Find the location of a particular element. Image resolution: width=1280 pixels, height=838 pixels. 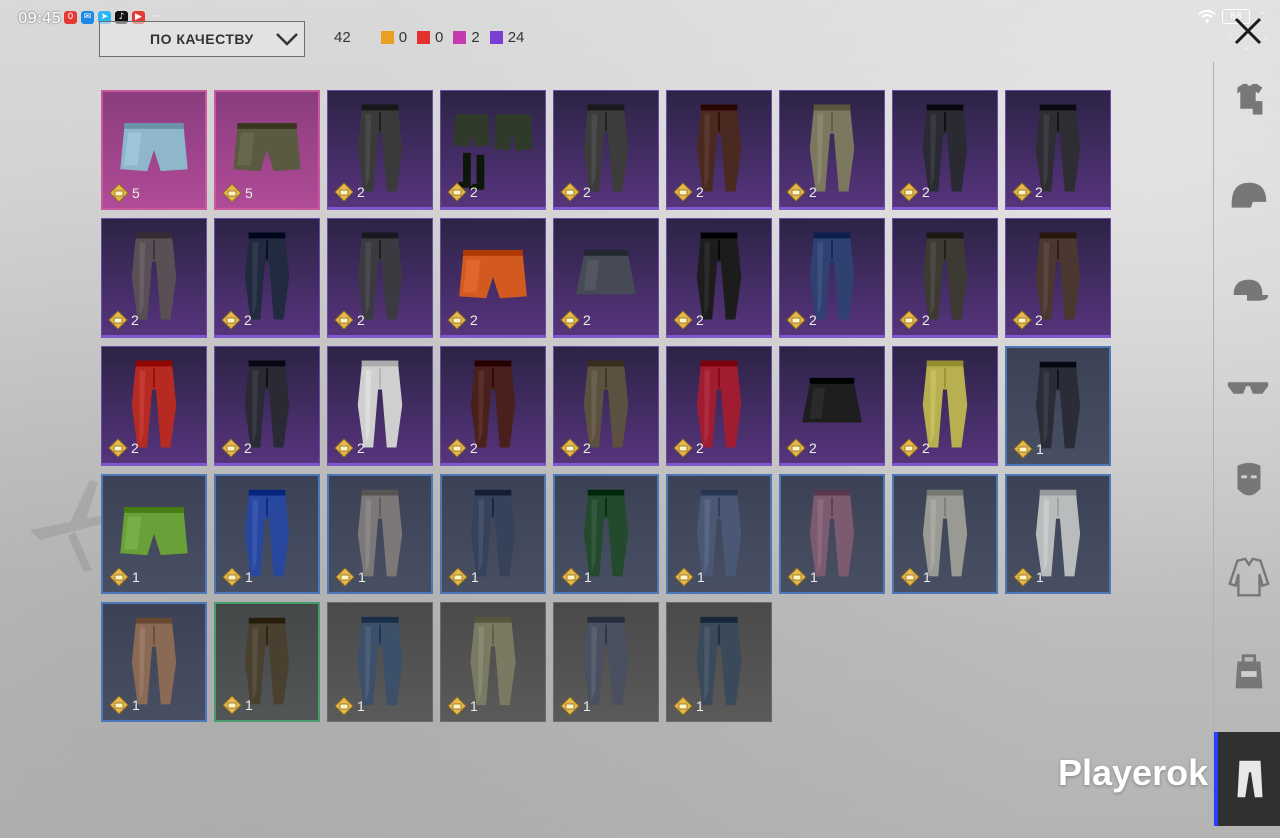

quality-count: 0 is located at coordinates (394, 37).